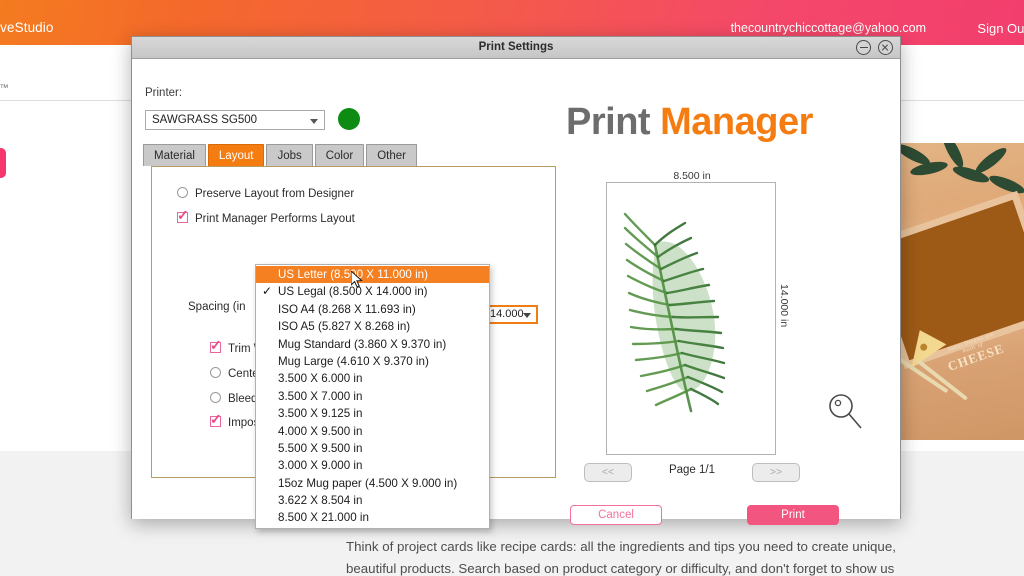 The width and height of the screenshot is (1024, 576). Describe the element at coordinates (692, 176) in the screenshot. I see `preview-width-dimension: 8.500 in` at that location.